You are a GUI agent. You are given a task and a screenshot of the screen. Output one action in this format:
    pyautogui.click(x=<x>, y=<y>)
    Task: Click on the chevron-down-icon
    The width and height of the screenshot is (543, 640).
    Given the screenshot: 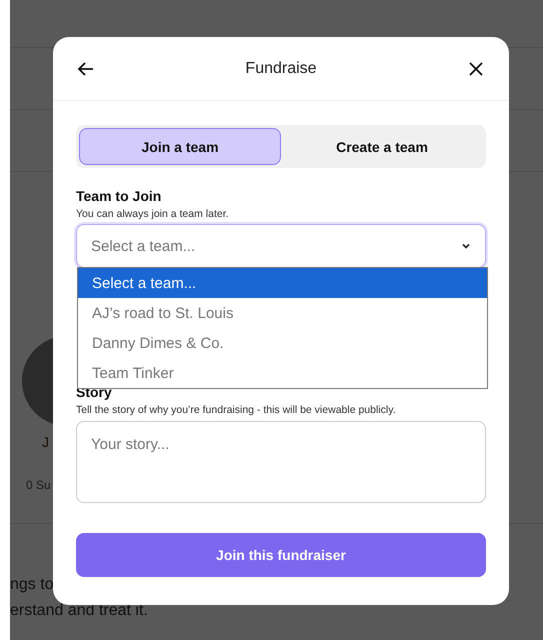 What is the action you would take?
    pyautogui.click(x=466, y=246)
    